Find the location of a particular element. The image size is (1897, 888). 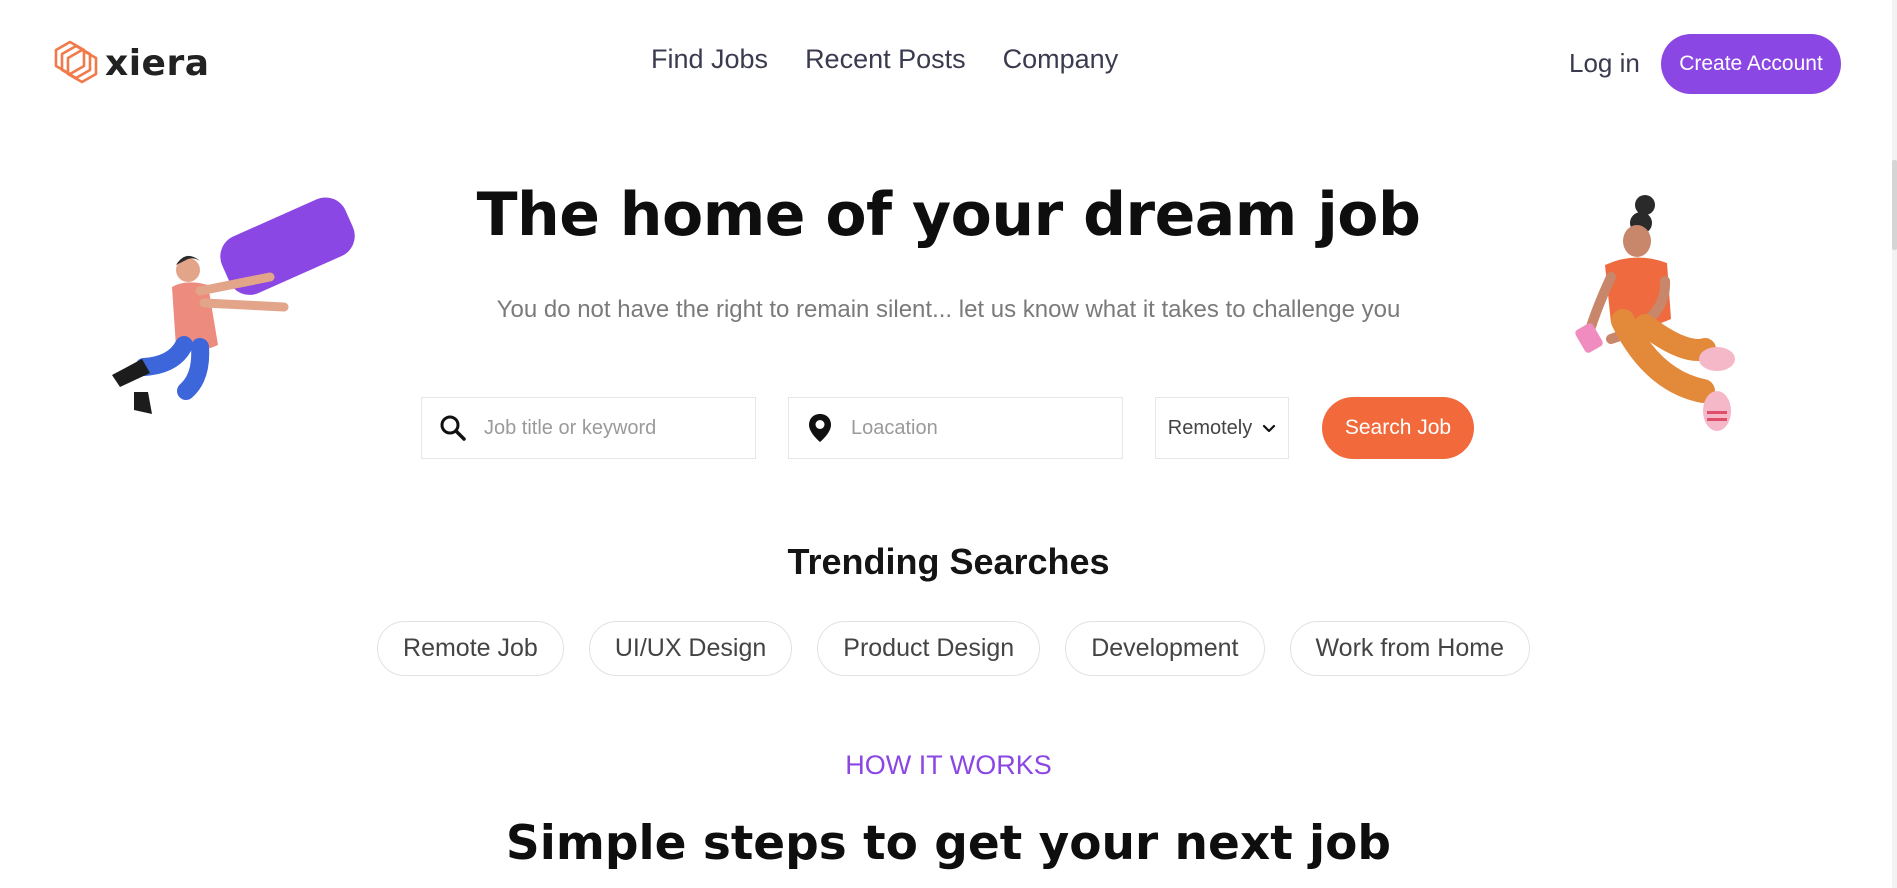

trending-chip: Development is located at coordinates (1165, 648).